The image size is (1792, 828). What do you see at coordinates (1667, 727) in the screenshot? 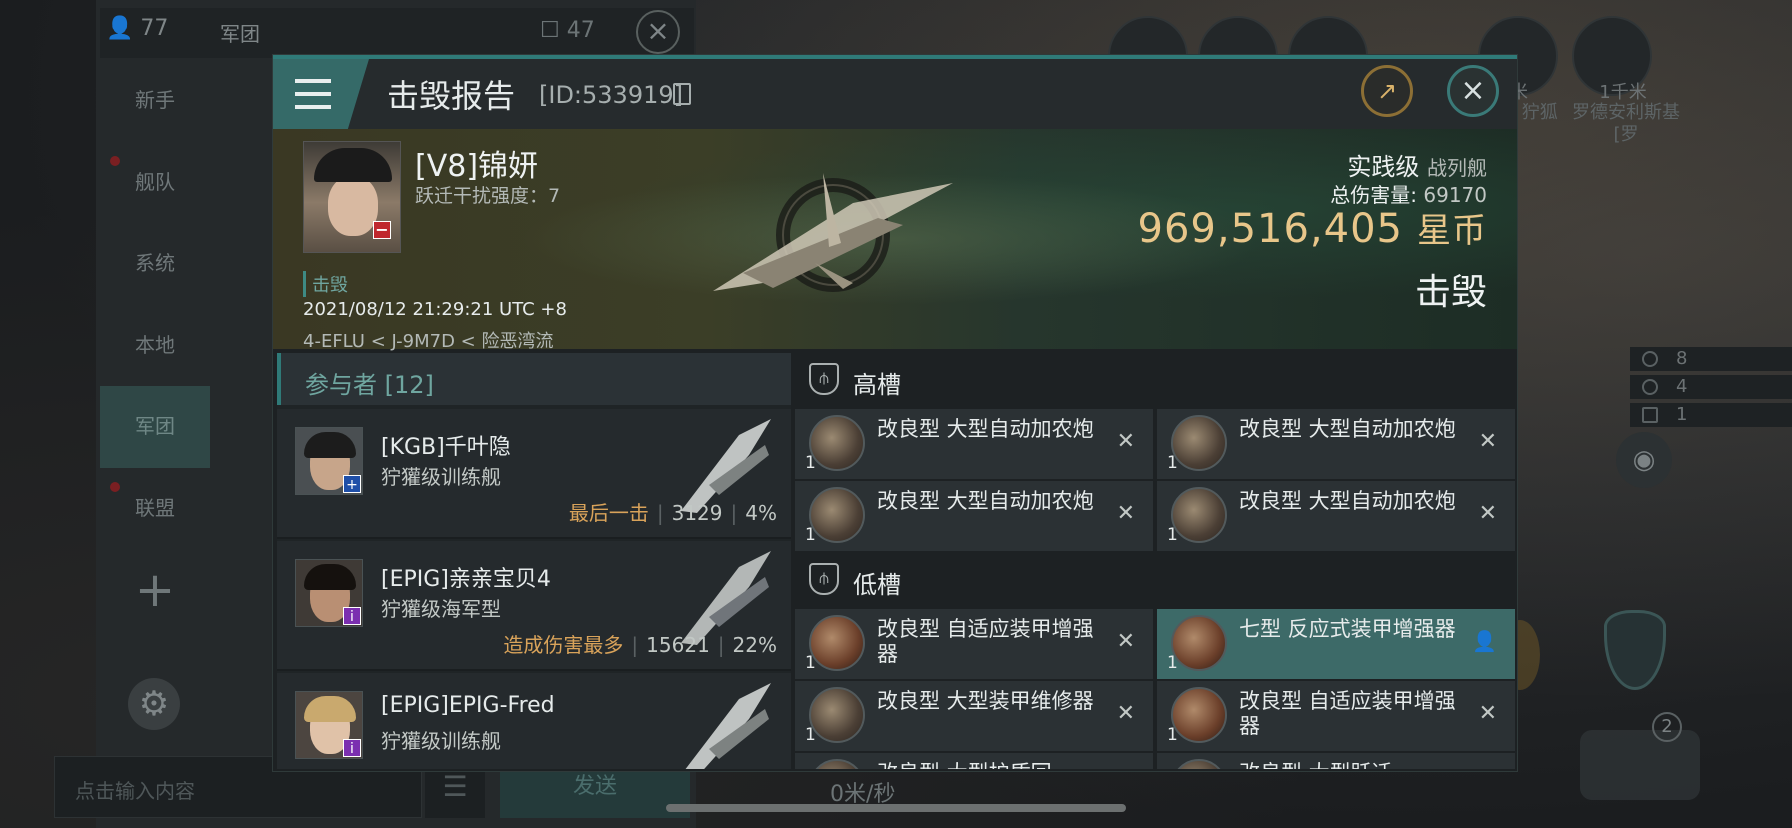
I see `drone-count: 2` at bounding box center [1667, 727].